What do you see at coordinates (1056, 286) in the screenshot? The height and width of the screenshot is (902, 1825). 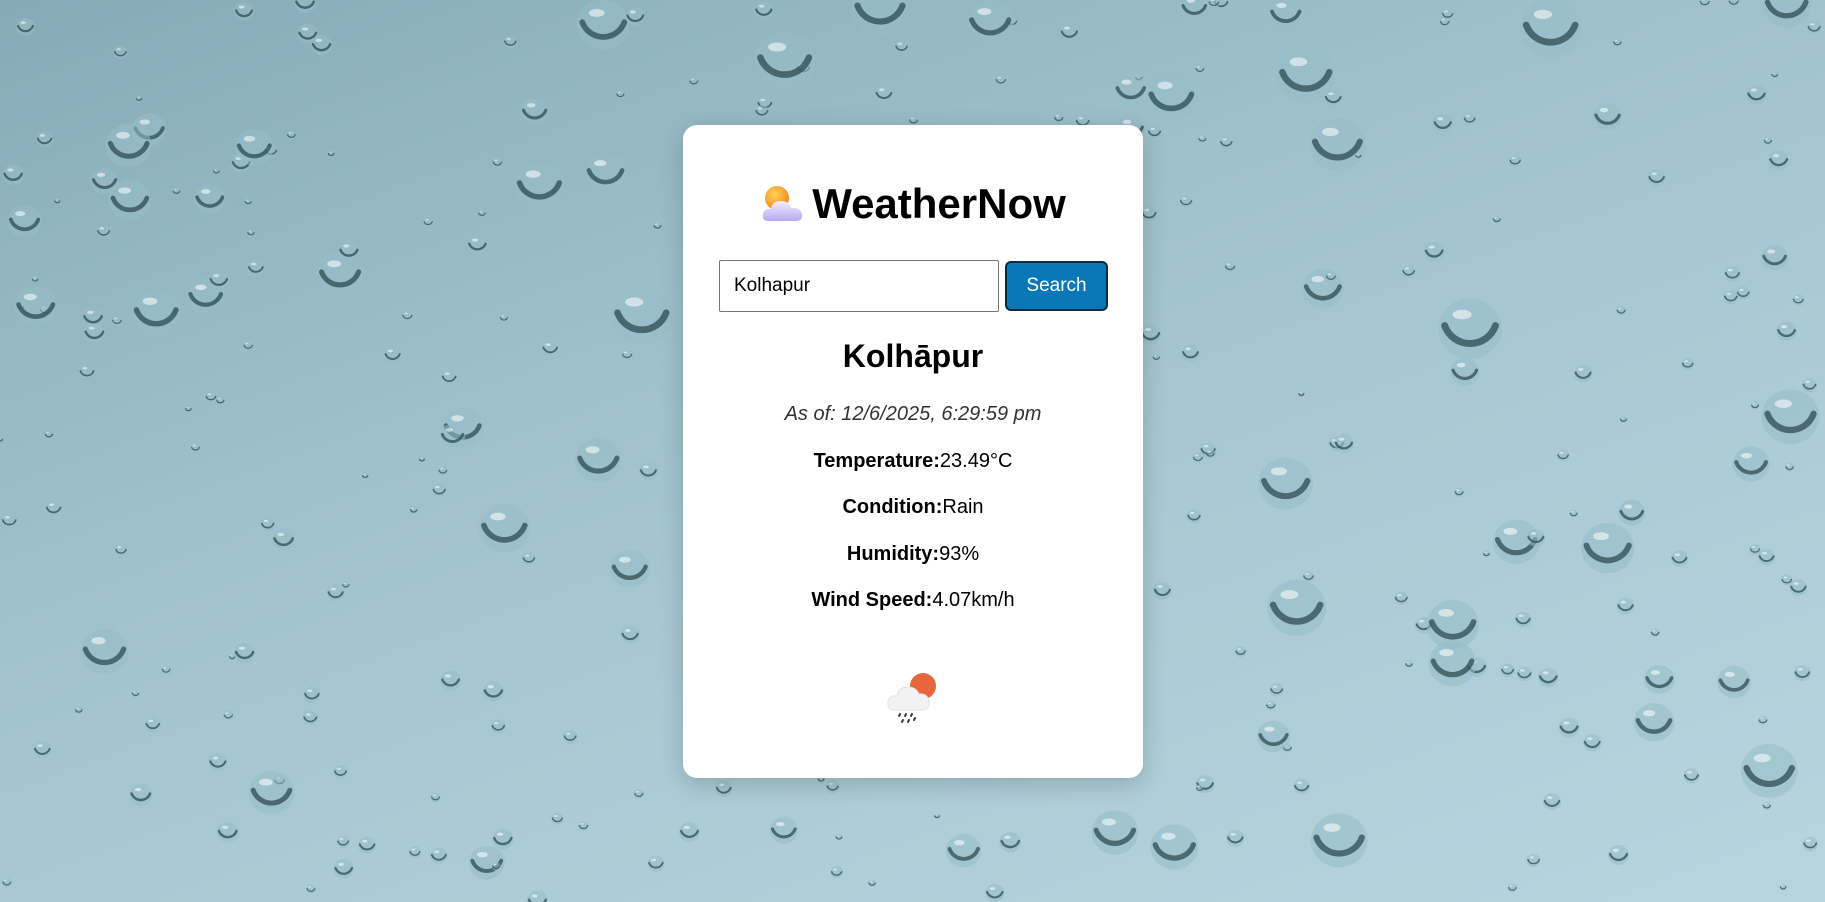 I see `search-button: Search` at bounding box center [1056, 286].